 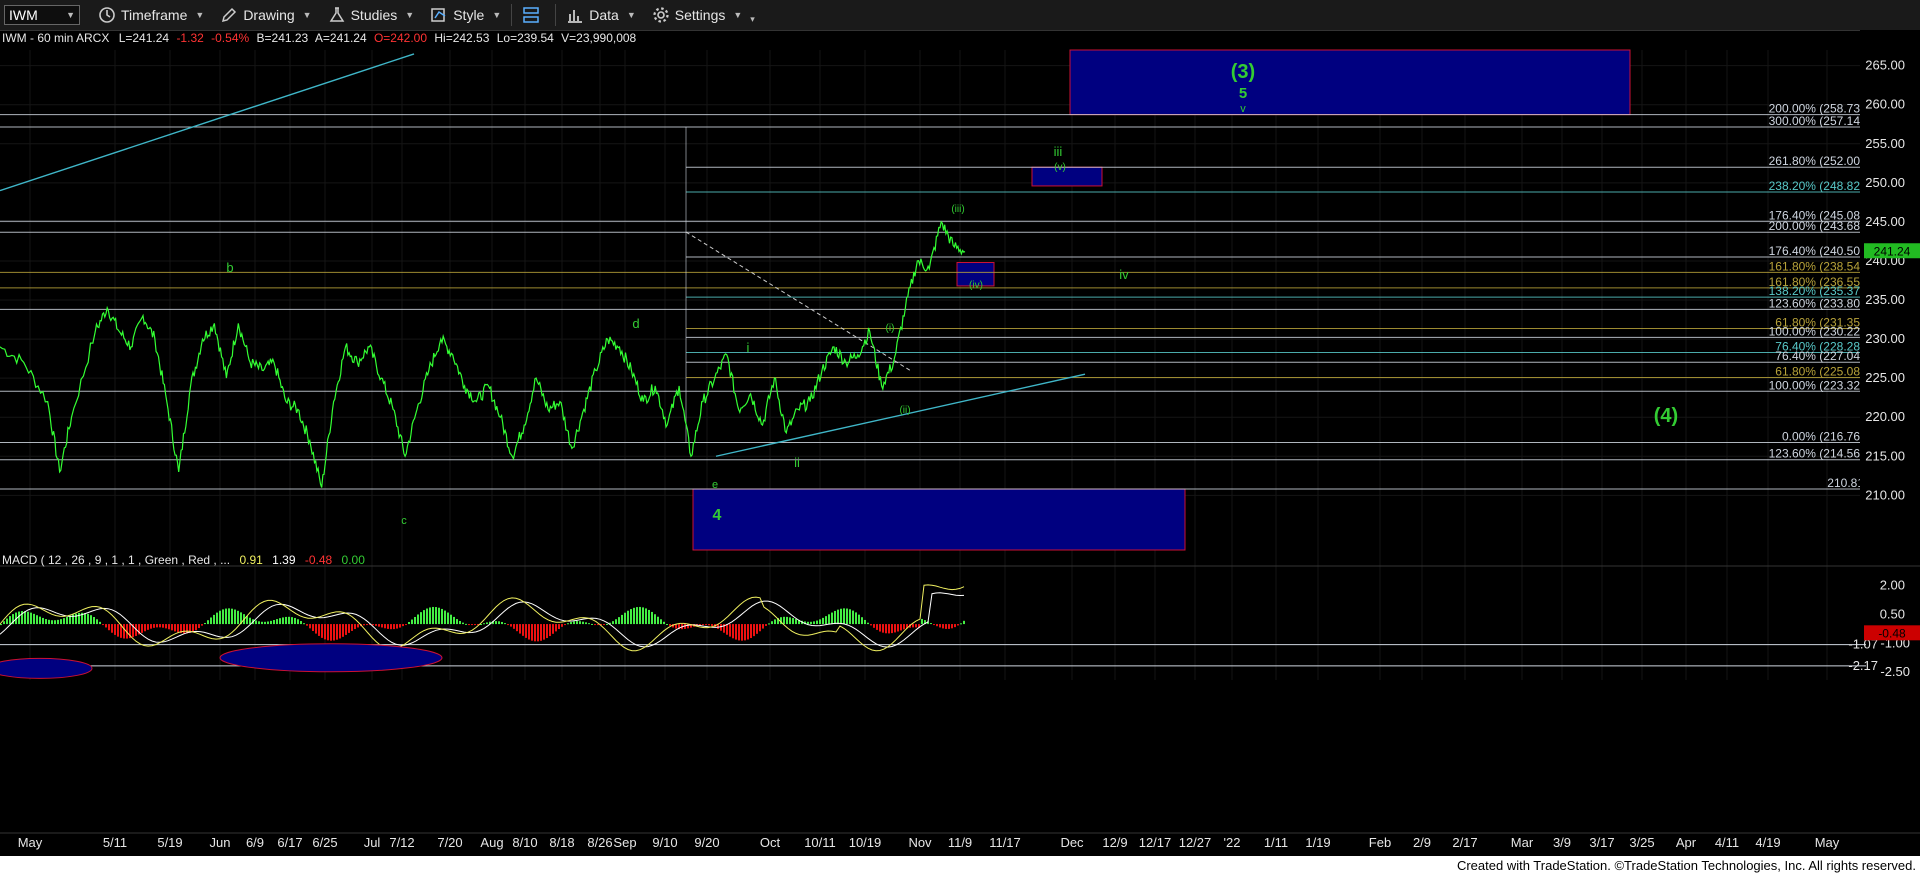 I want to click on x-tick-label: 7/20, so click(x=449, y=842).